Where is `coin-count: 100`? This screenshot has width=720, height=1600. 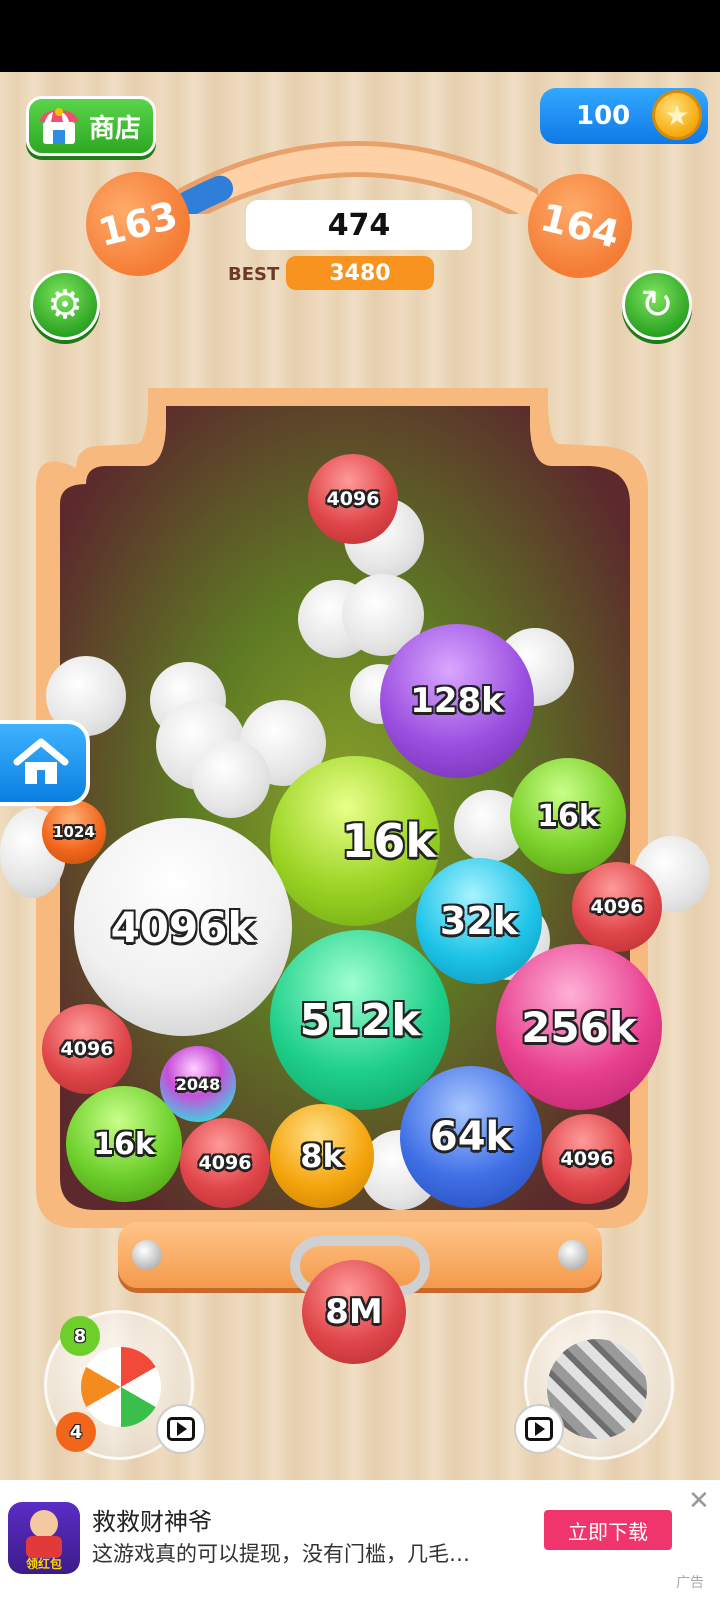 coin-count: 100 is located at coordinates (603, 116).